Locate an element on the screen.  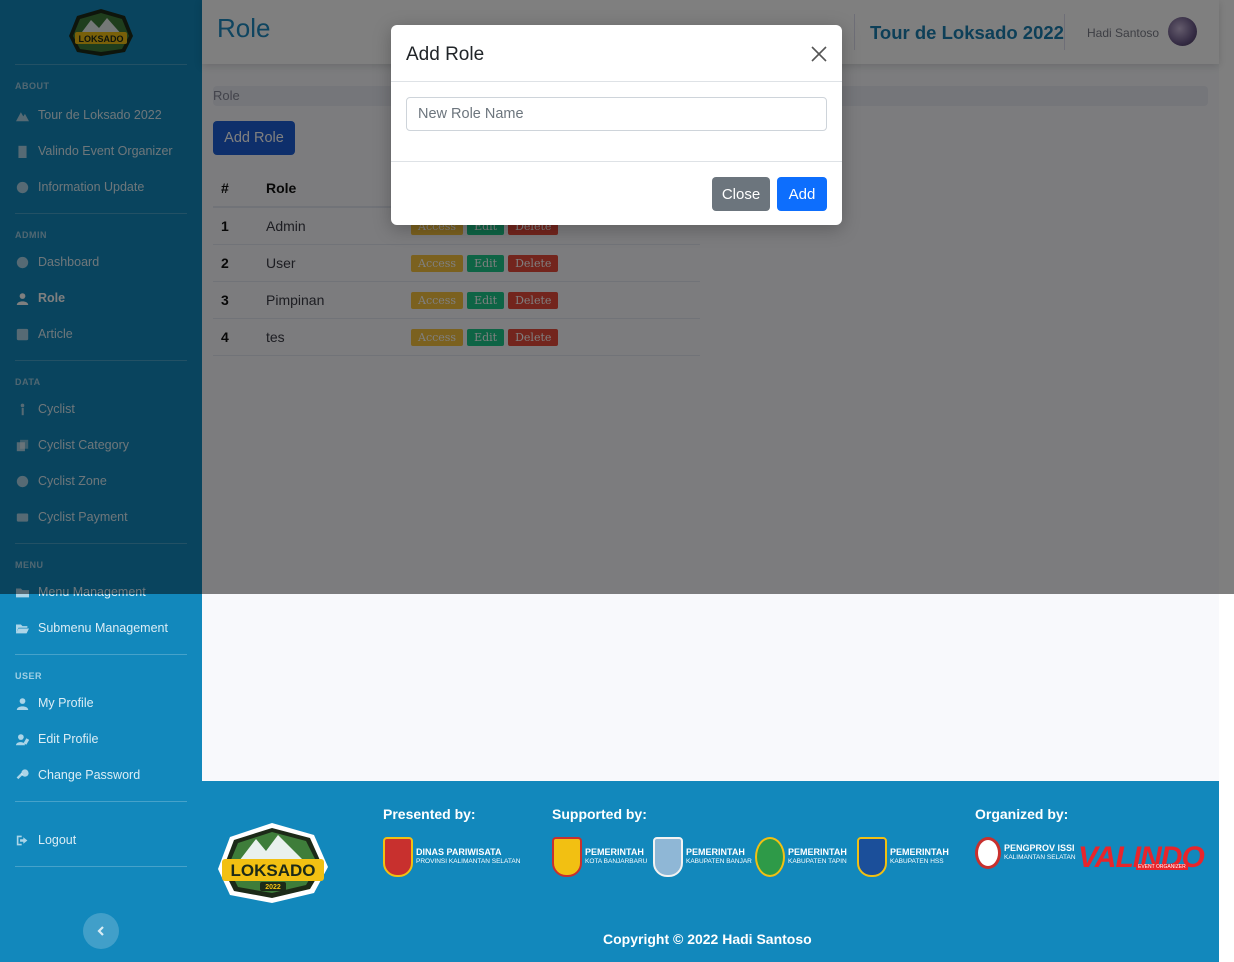
sponsor-subtitle: Kabupaten Tapin is located at coordinates (817, 861).